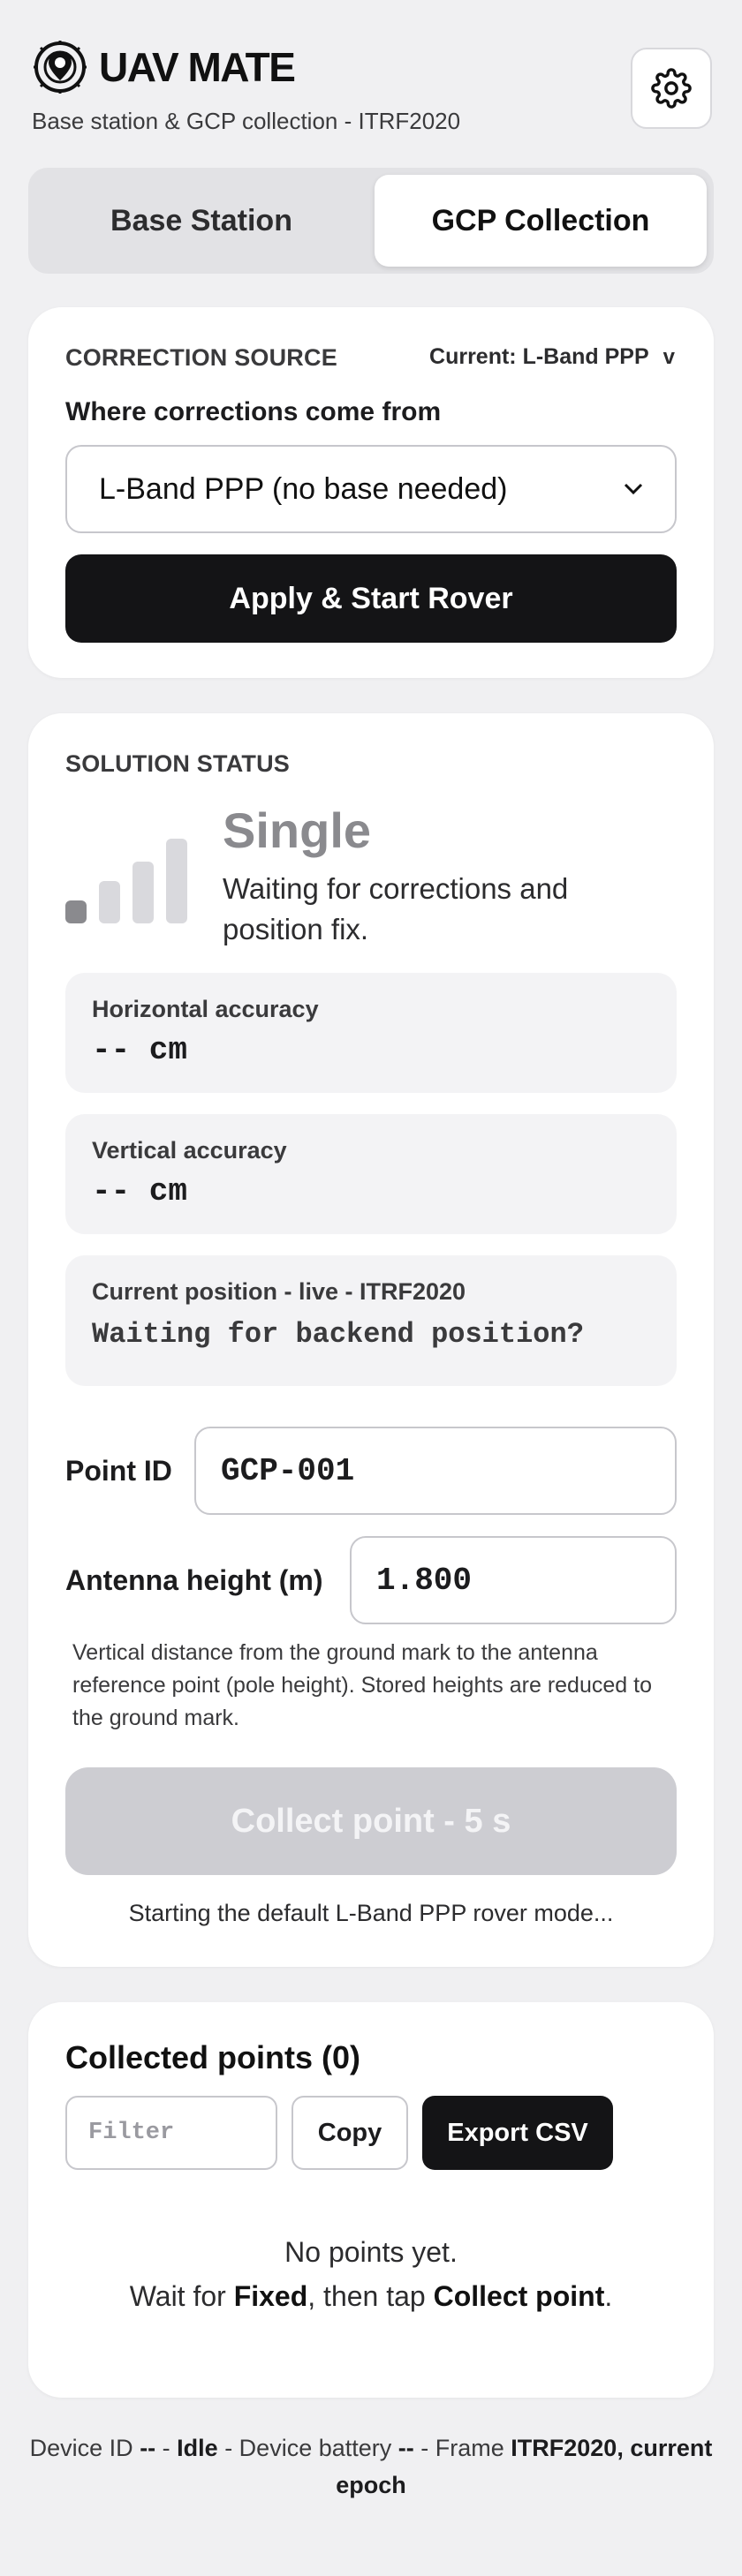 Image resolution: width=742 pixels, height=2576 pixels. I want to click on app-subtitle: Base station & GCP collection - ITRF2020, so click(246, 121).